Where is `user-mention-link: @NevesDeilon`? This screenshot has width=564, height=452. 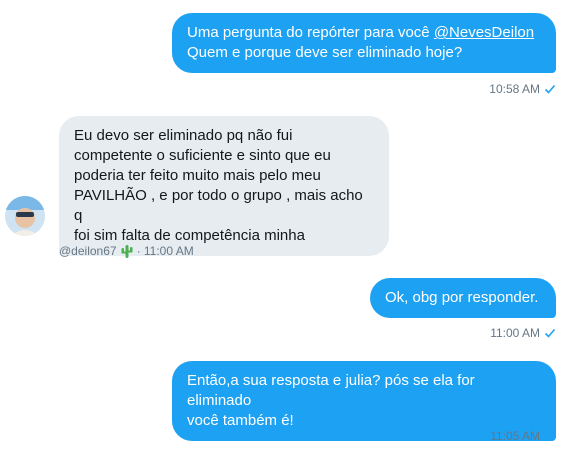
user-mention-link: @NevesDeilon is located at coordinates (484, 32).